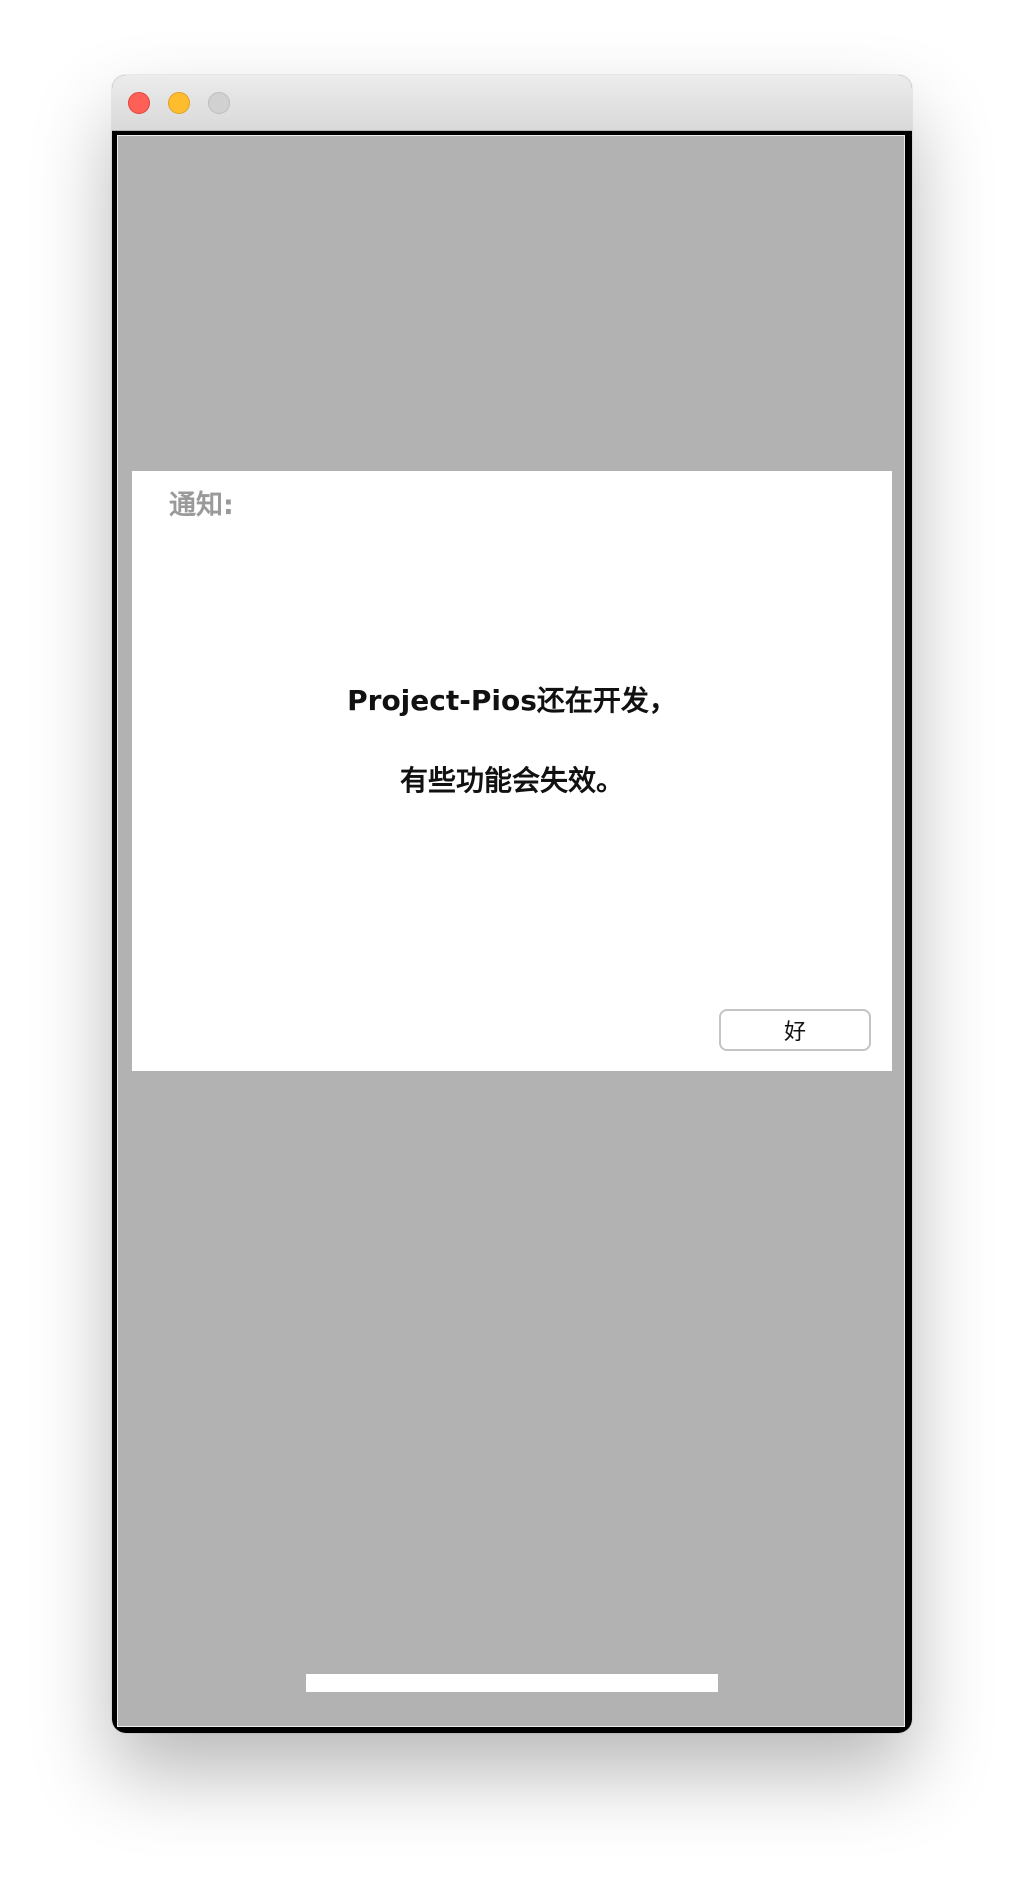 This screenshot has height=1880, width=1024. I want to click on zoom-window-icon, so click(219, 103).